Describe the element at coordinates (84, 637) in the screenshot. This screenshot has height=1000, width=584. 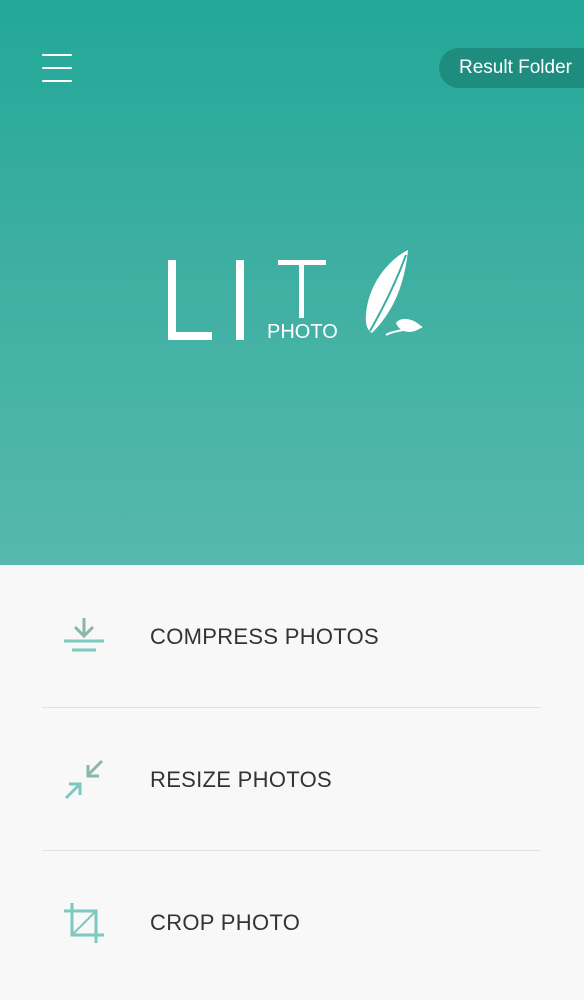
I see `compress-icon` at that location.